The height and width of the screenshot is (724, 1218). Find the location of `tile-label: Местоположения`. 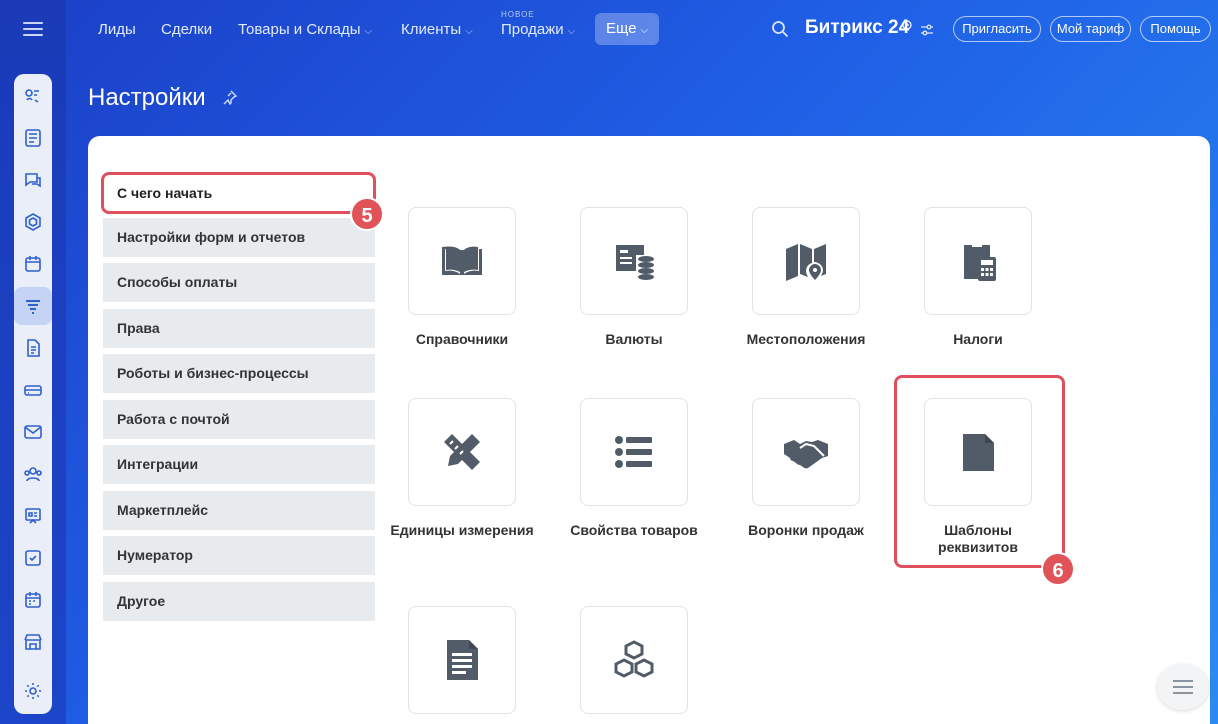

tile-label: Местоположения is located at coordinates (806, 339).